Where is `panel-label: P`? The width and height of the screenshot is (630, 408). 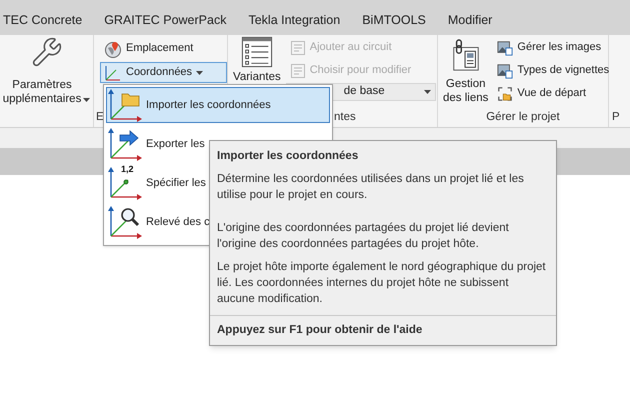
panel-label: P is located at coordinates (616, 118).